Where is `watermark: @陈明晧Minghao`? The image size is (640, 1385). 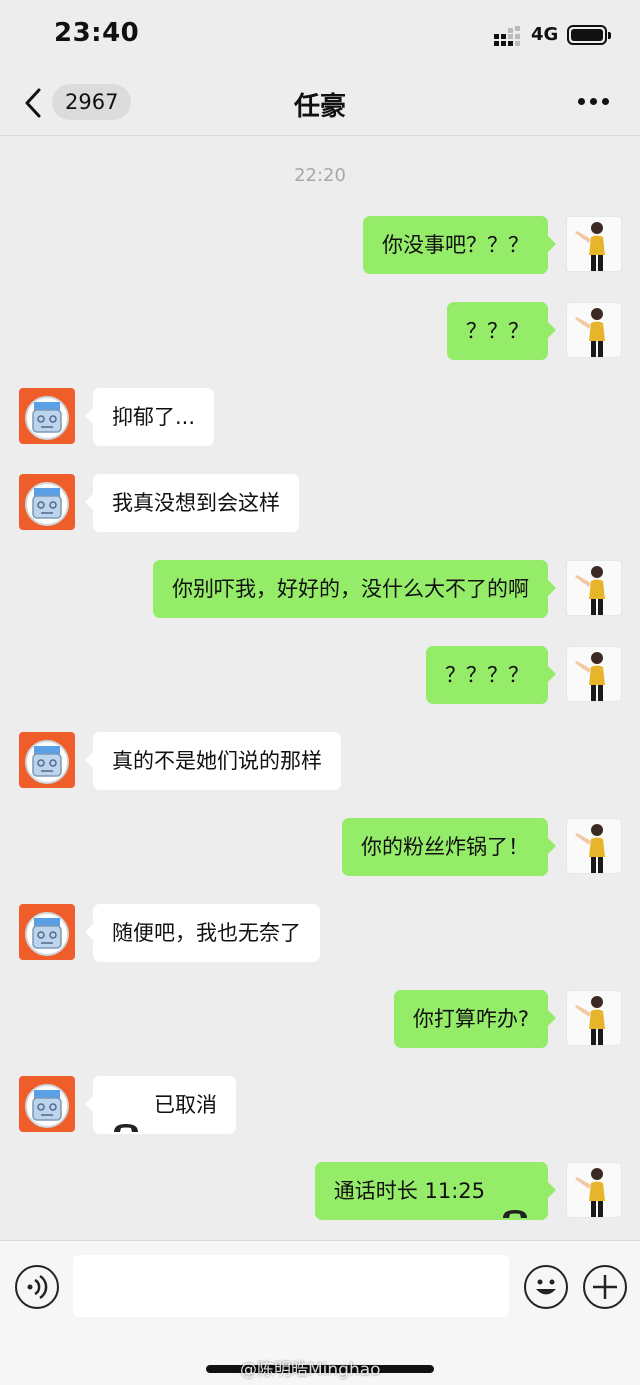 watermark: @陈明晧Minghao is located at coordinates (310, 1370).